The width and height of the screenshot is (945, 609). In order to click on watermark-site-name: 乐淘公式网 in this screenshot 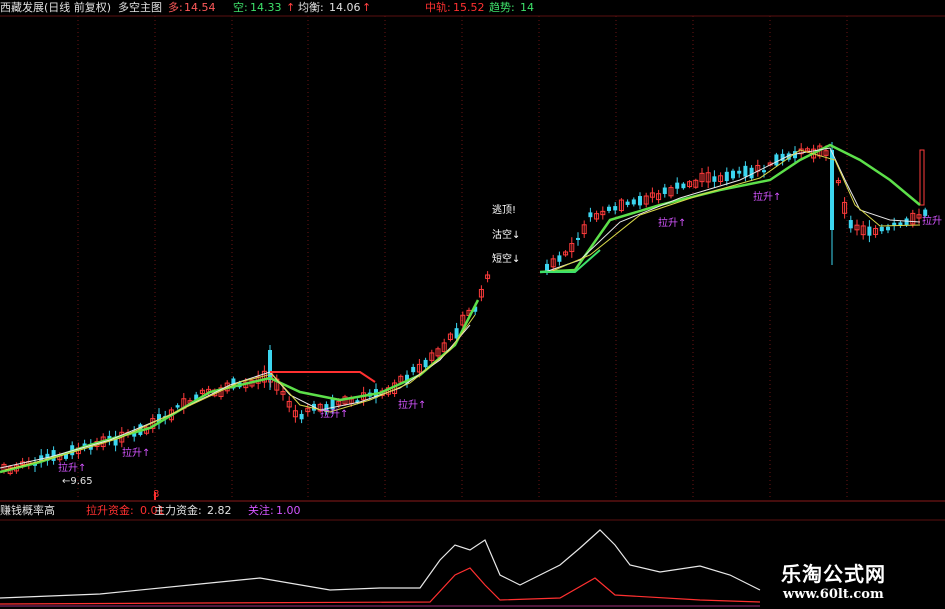, I will do `click(833, 574)`.